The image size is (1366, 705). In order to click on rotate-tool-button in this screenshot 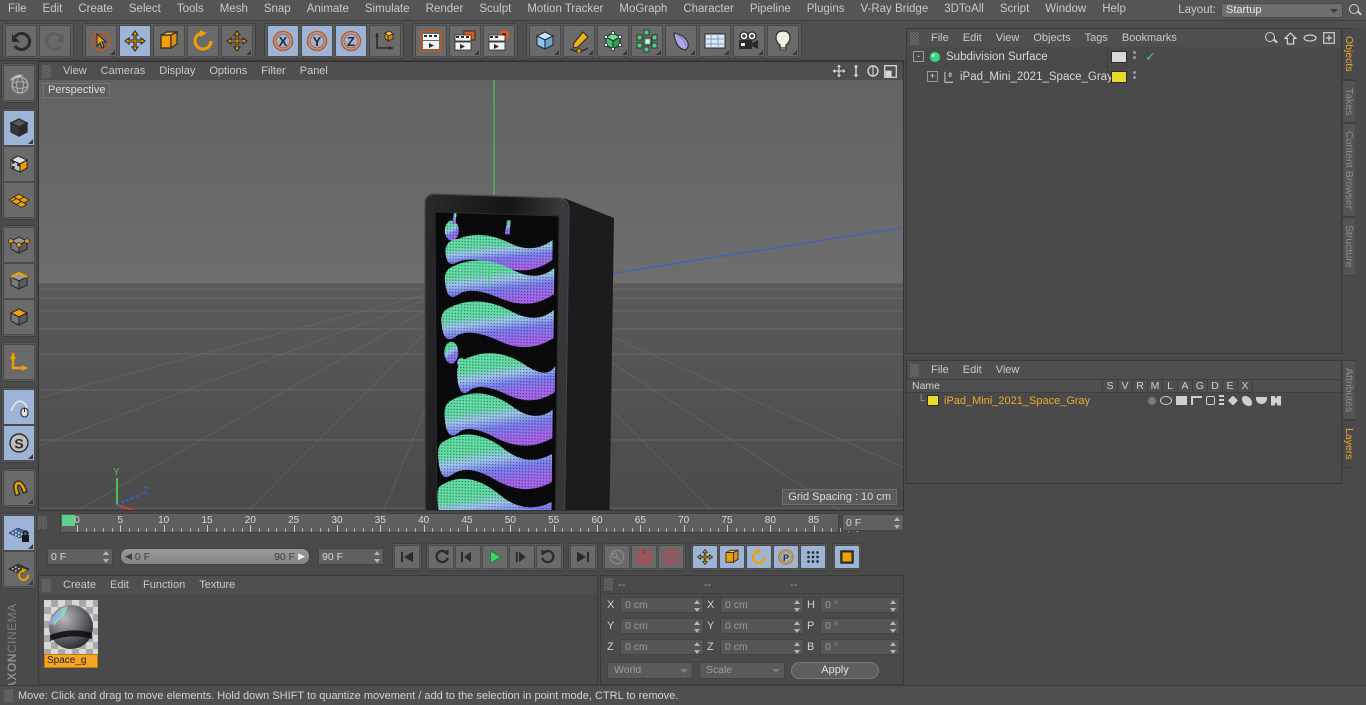, I will do `click(203, 40)`.